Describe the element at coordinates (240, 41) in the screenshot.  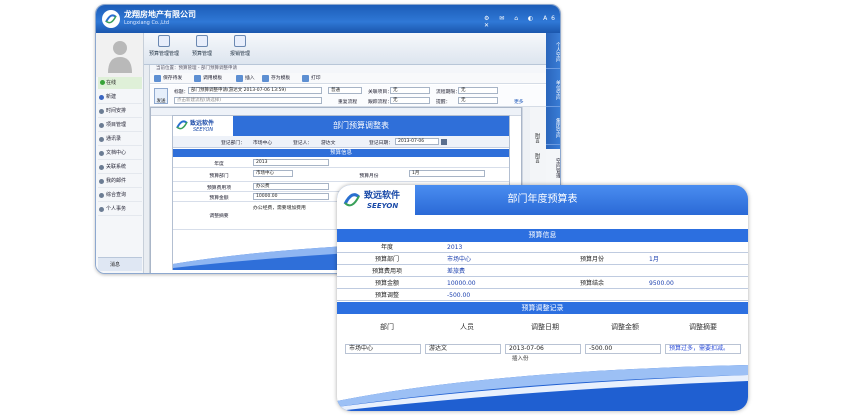
I see `expense-icon` at that location.